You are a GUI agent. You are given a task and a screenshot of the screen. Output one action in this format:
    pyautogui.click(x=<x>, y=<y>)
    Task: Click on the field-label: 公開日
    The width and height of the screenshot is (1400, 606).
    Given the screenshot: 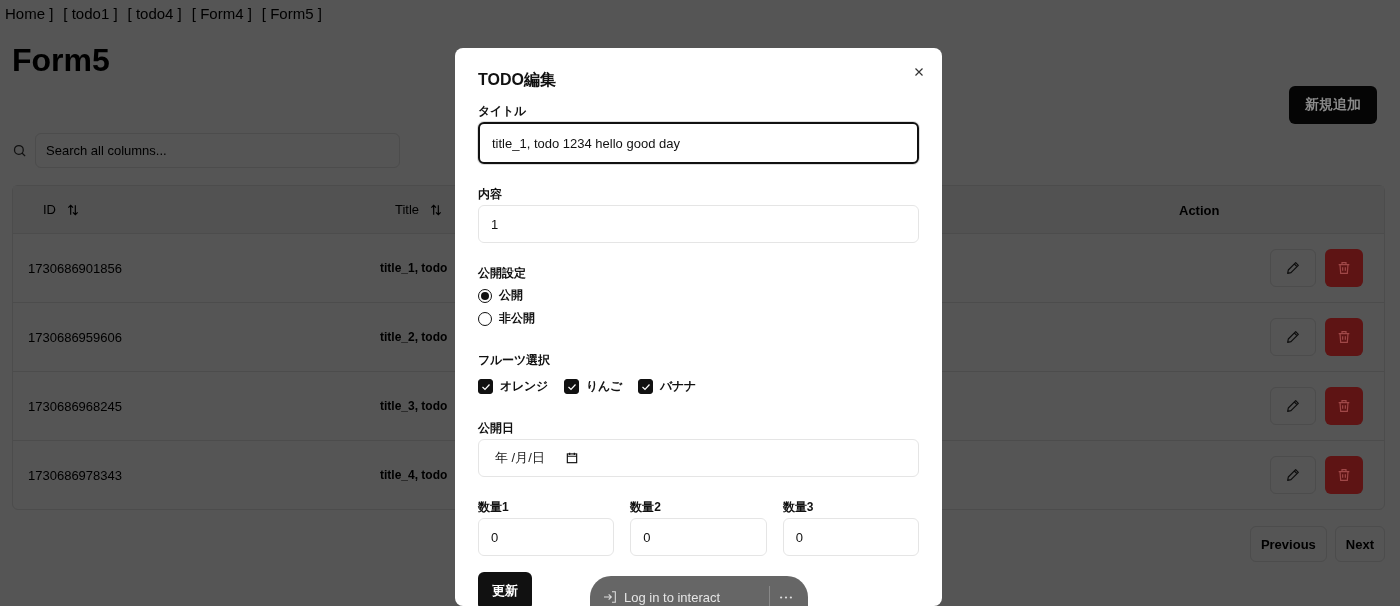 What is the action you would take?
    pyautogui.click(x=496, y=428)
    